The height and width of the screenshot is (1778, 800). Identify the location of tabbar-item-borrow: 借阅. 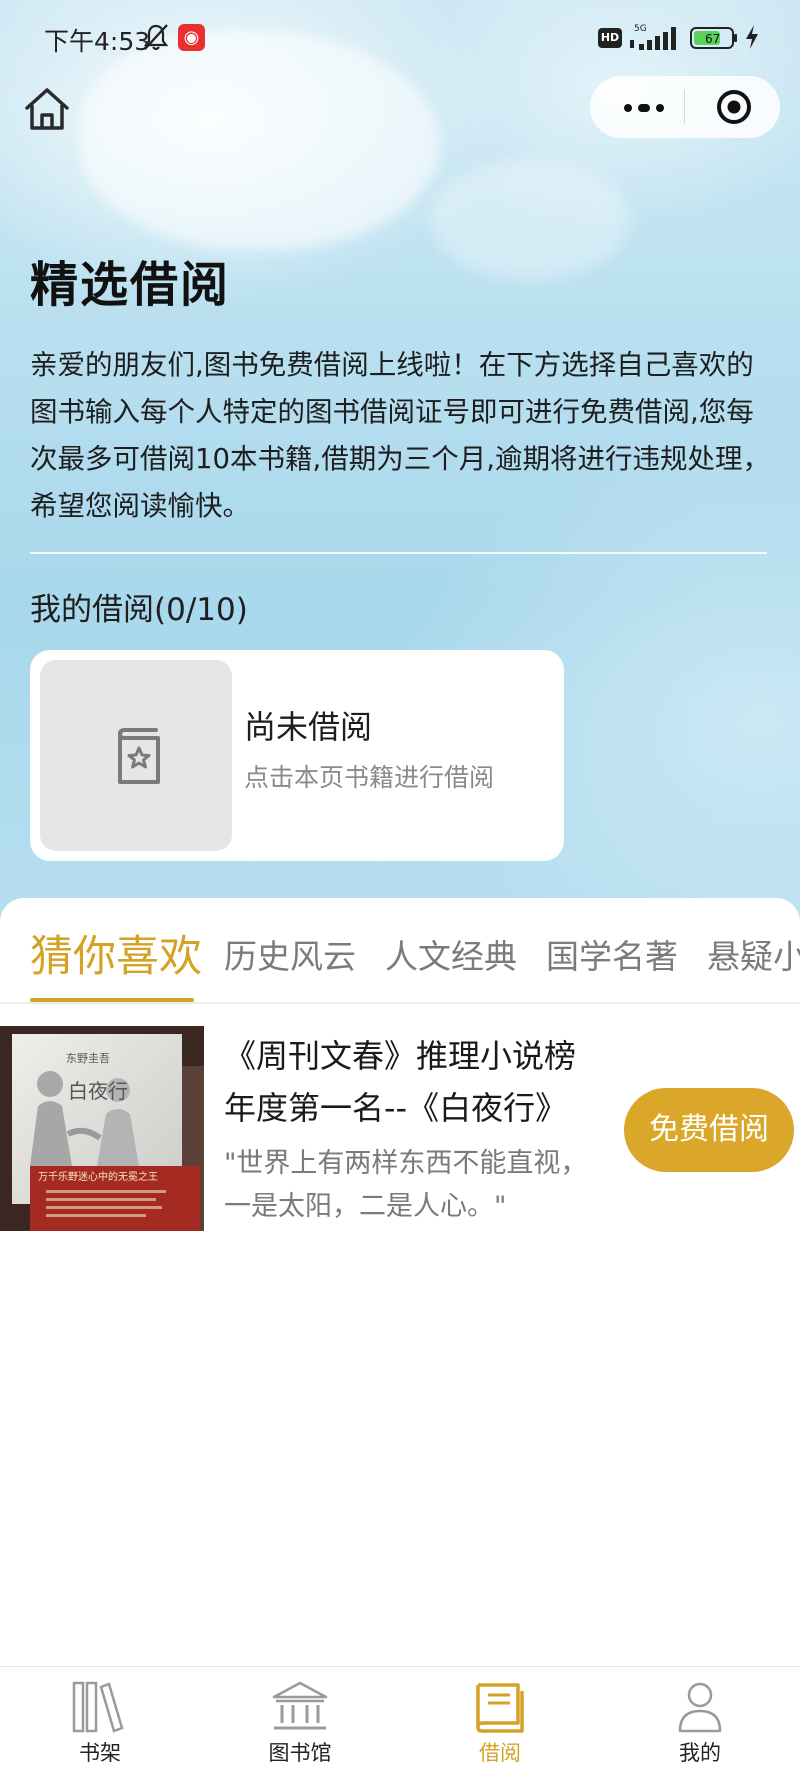
(500, 1722).